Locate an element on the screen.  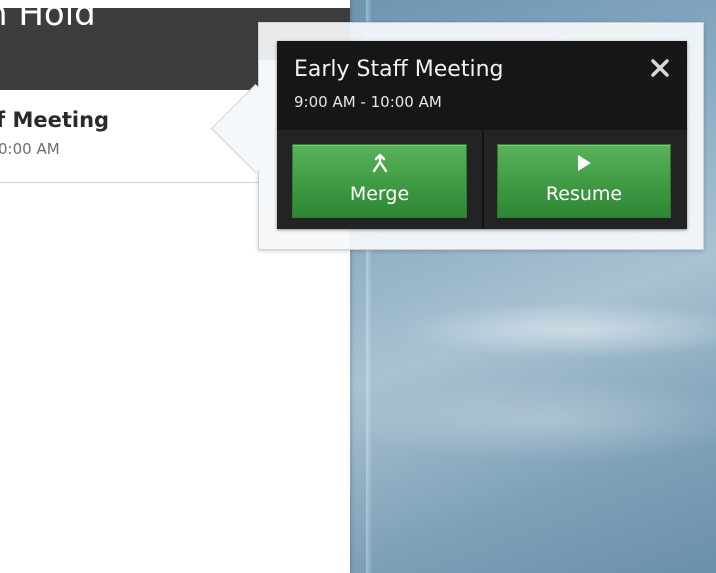
merge-button-label: Merge is located at coordinates (379, 194).